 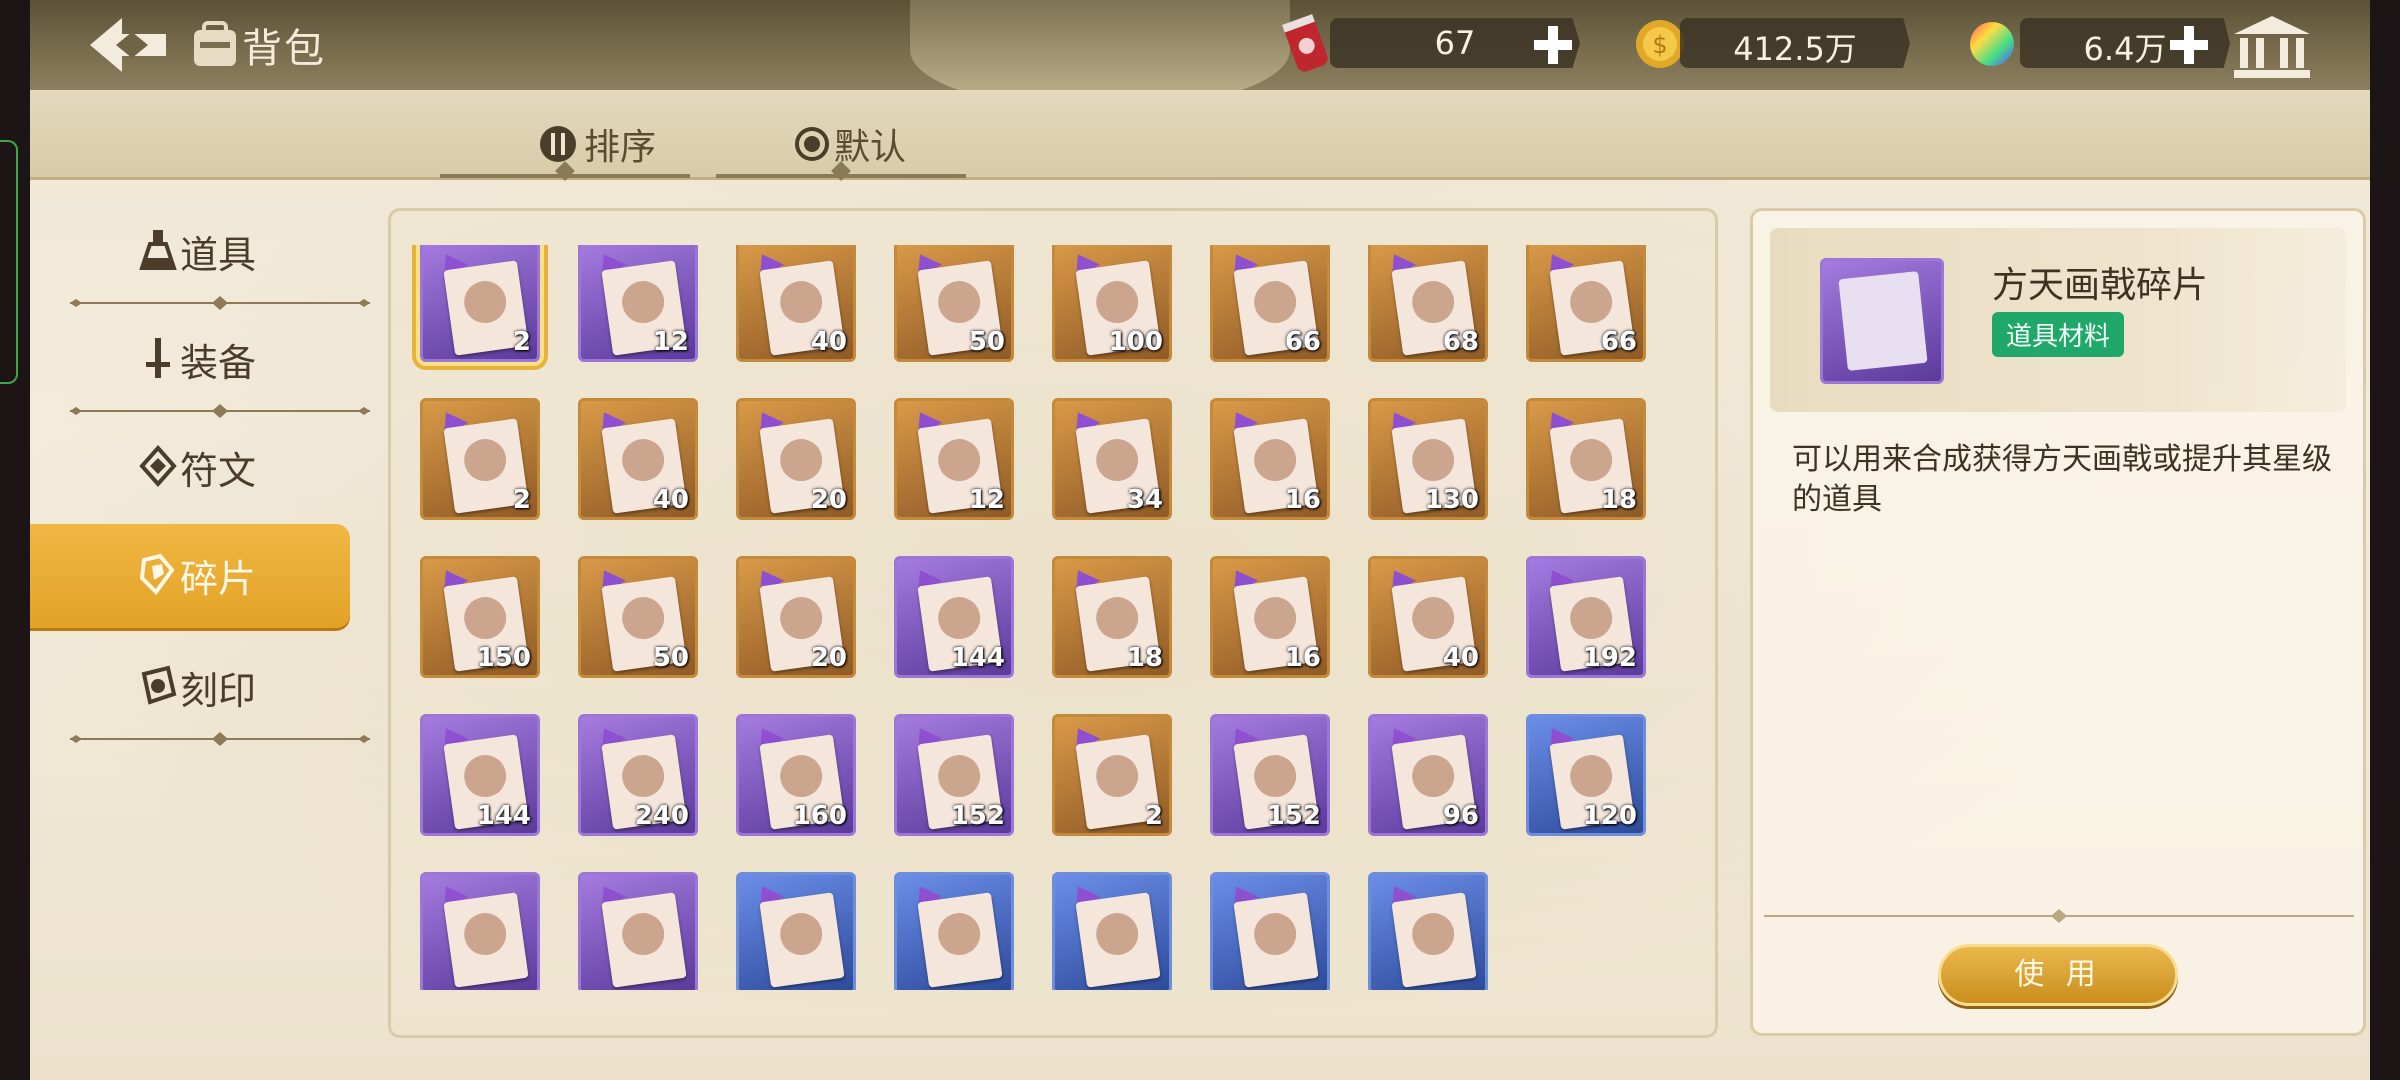 I want to click on add-energy-button, so click(x=1553, y=45).